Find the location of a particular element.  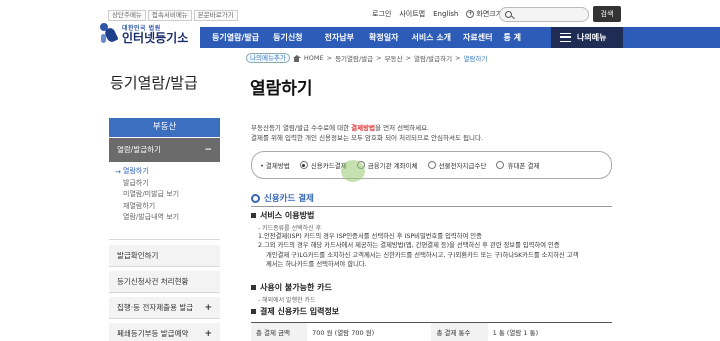

sidebar-title: 등기열람/발급 is located at coordinates (154, 83).